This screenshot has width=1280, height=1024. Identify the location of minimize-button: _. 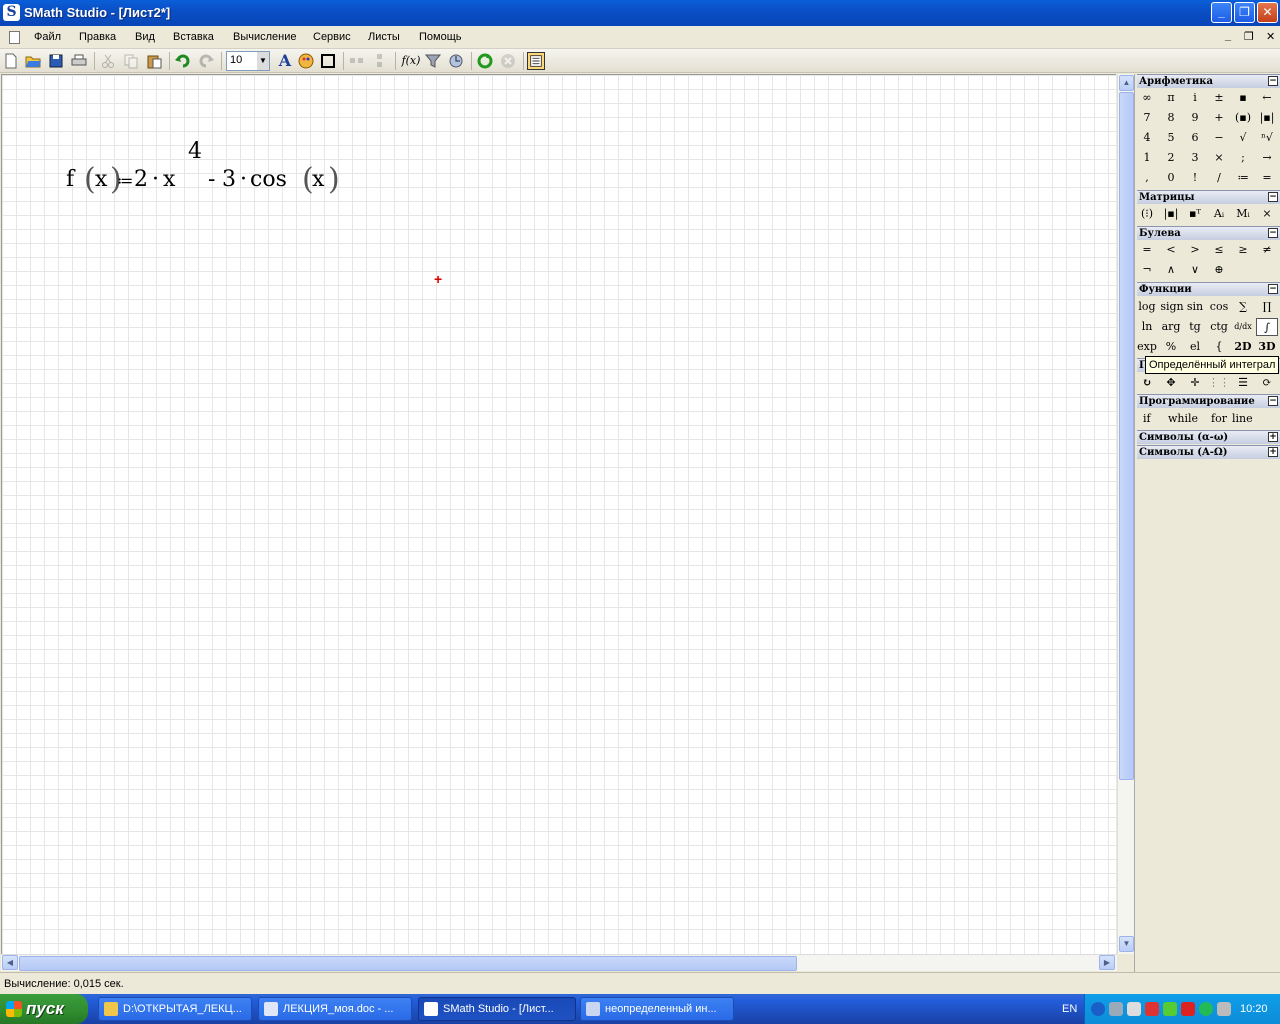
(1221, 12).